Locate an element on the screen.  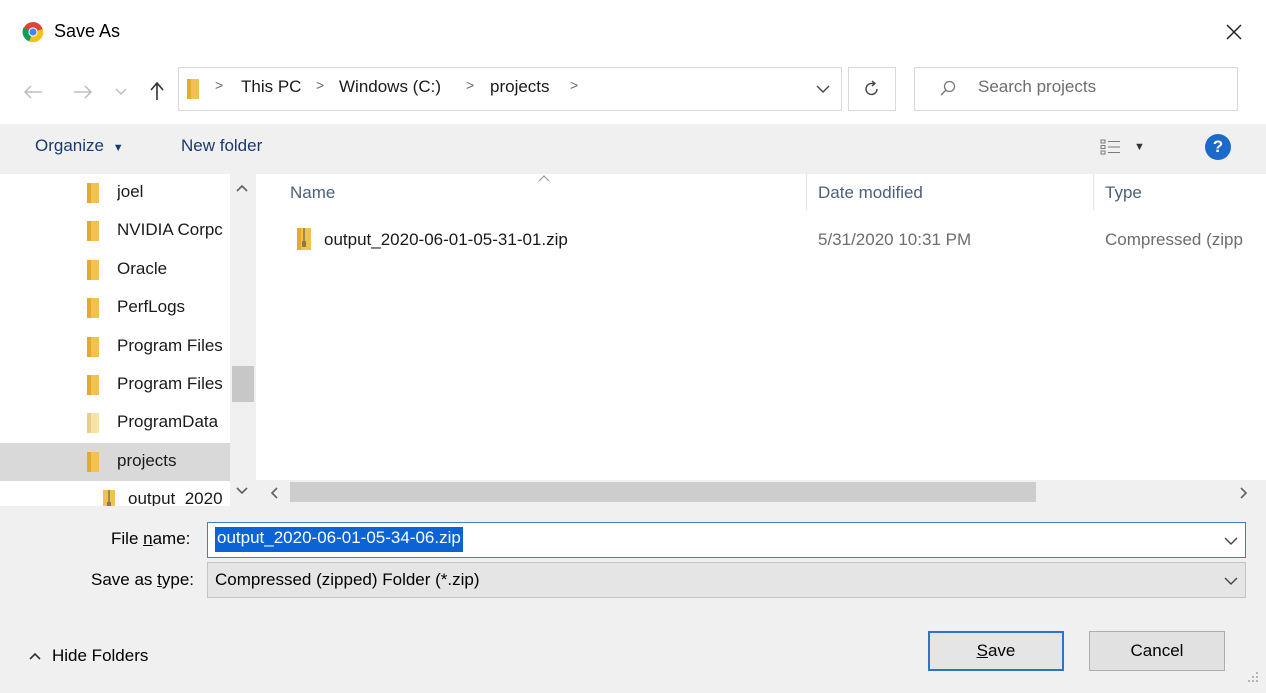
file-type-cell: Compressed (zipp is located at coordinates (1174, 239).